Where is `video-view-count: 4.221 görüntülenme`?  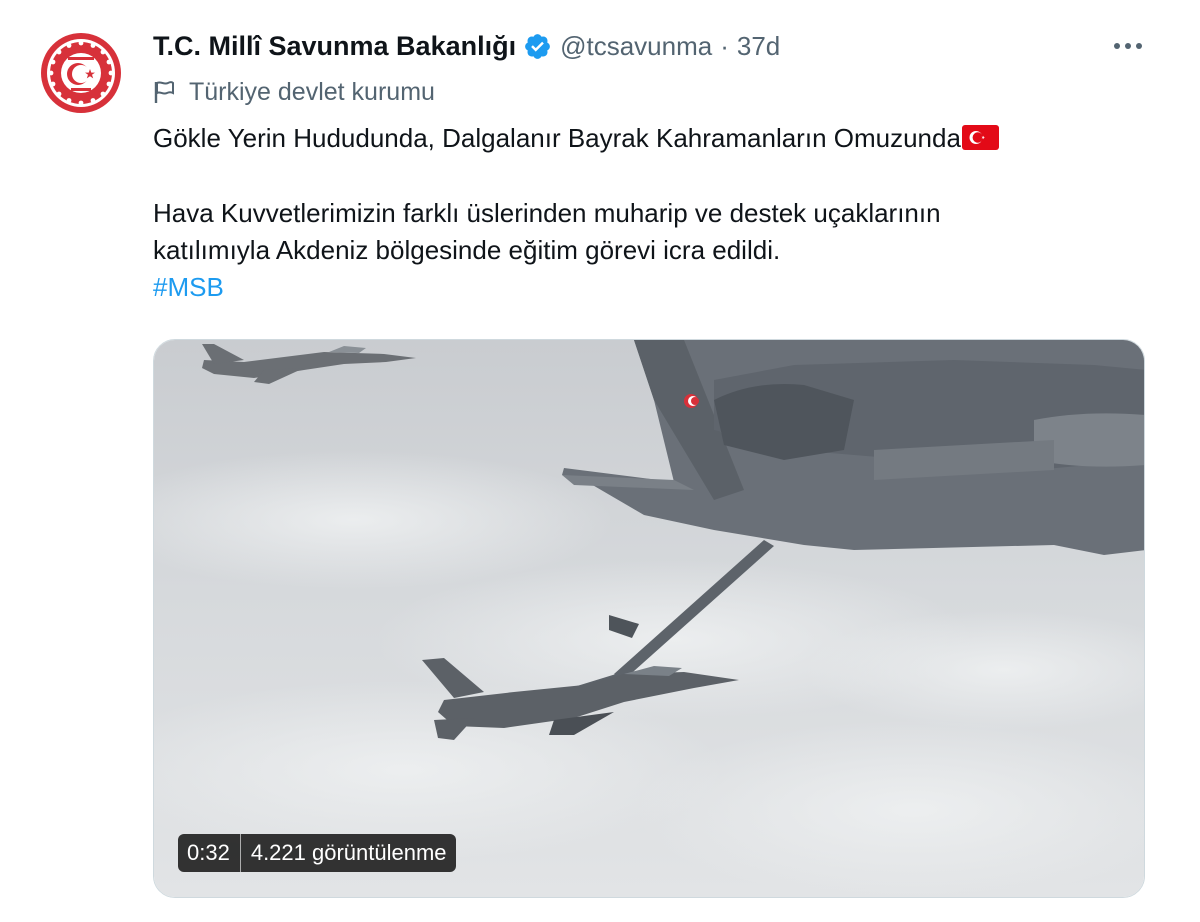 video-view-count: 4.221 görüntülenme is located at coordinates (348, 852).